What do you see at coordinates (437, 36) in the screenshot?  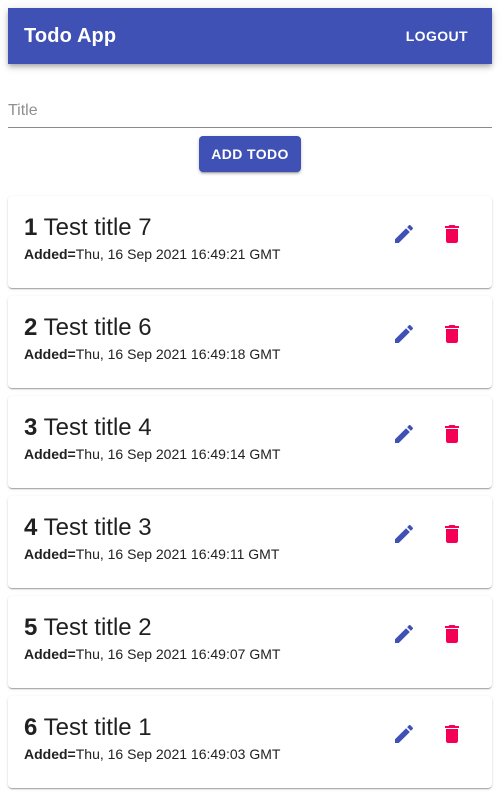 I see `logout-button: LOGOUT` at bounding box center [437, 36].